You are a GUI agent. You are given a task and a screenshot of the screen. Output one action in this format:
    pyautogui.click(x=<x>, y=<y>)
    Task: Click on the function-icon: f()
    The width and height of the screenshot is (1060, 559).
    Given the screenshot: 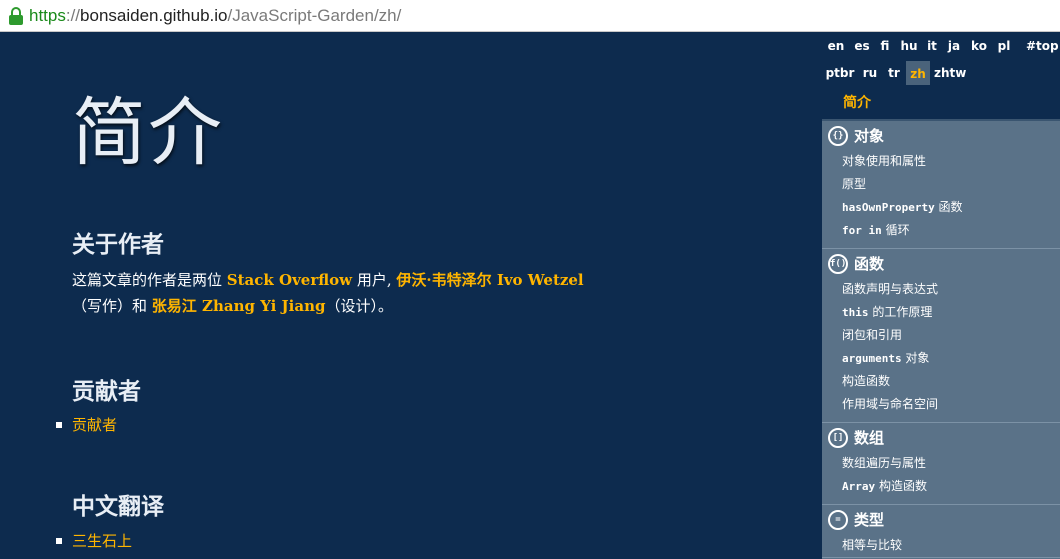 What is the action you would take?
    pyautogui.click(x=838, y=263)
    